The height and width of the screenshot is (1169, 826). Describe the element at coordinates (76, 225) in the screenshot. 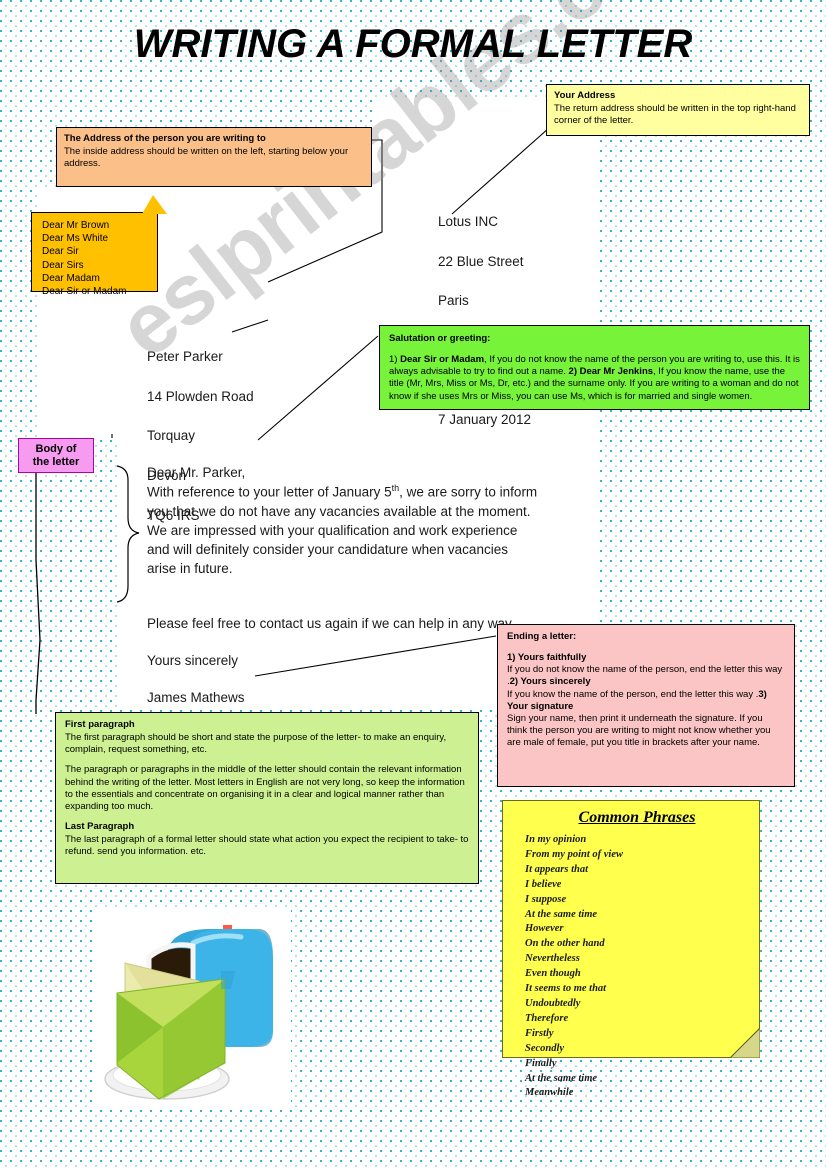

I see `callout-line-0: Dear Mr Brown` at that location.